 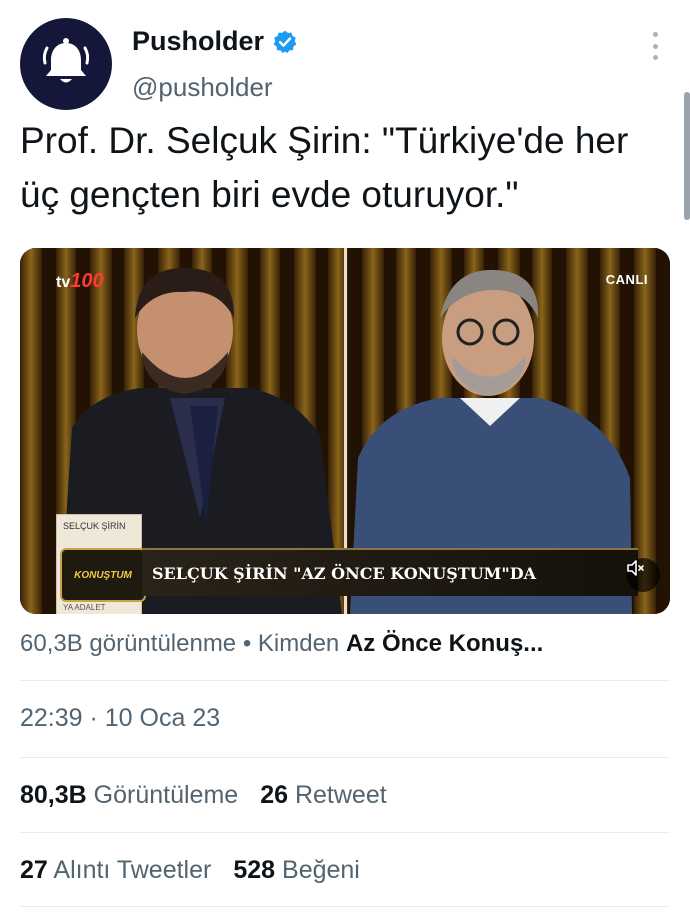 I want to click on channel-logo-prefix: tv, so click(x=63, y=282).